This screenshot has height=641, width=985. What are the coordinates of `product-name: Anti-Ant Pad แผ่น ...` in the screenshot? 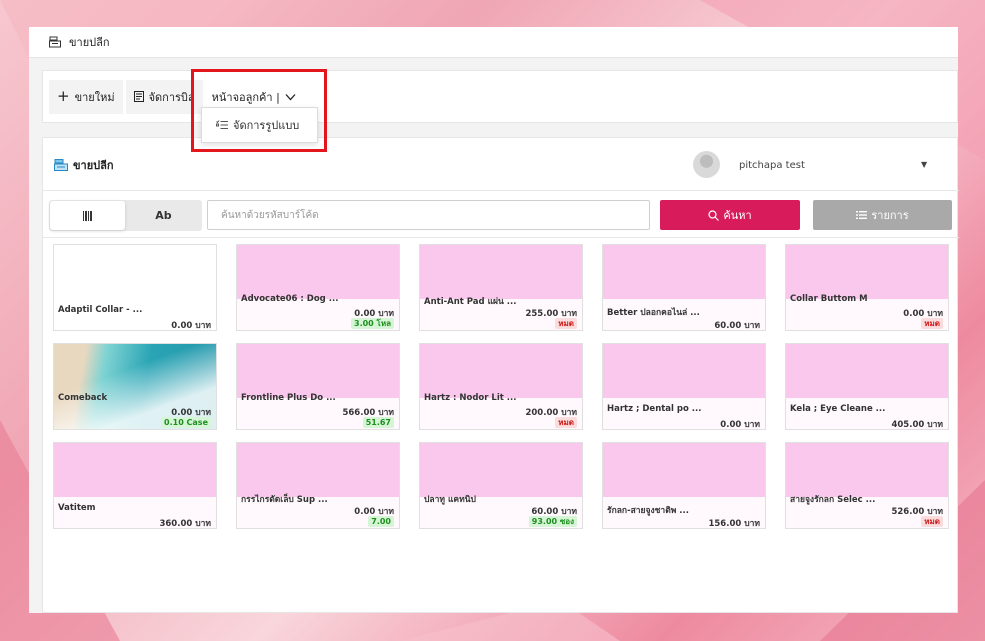 It's located at (470, 302).